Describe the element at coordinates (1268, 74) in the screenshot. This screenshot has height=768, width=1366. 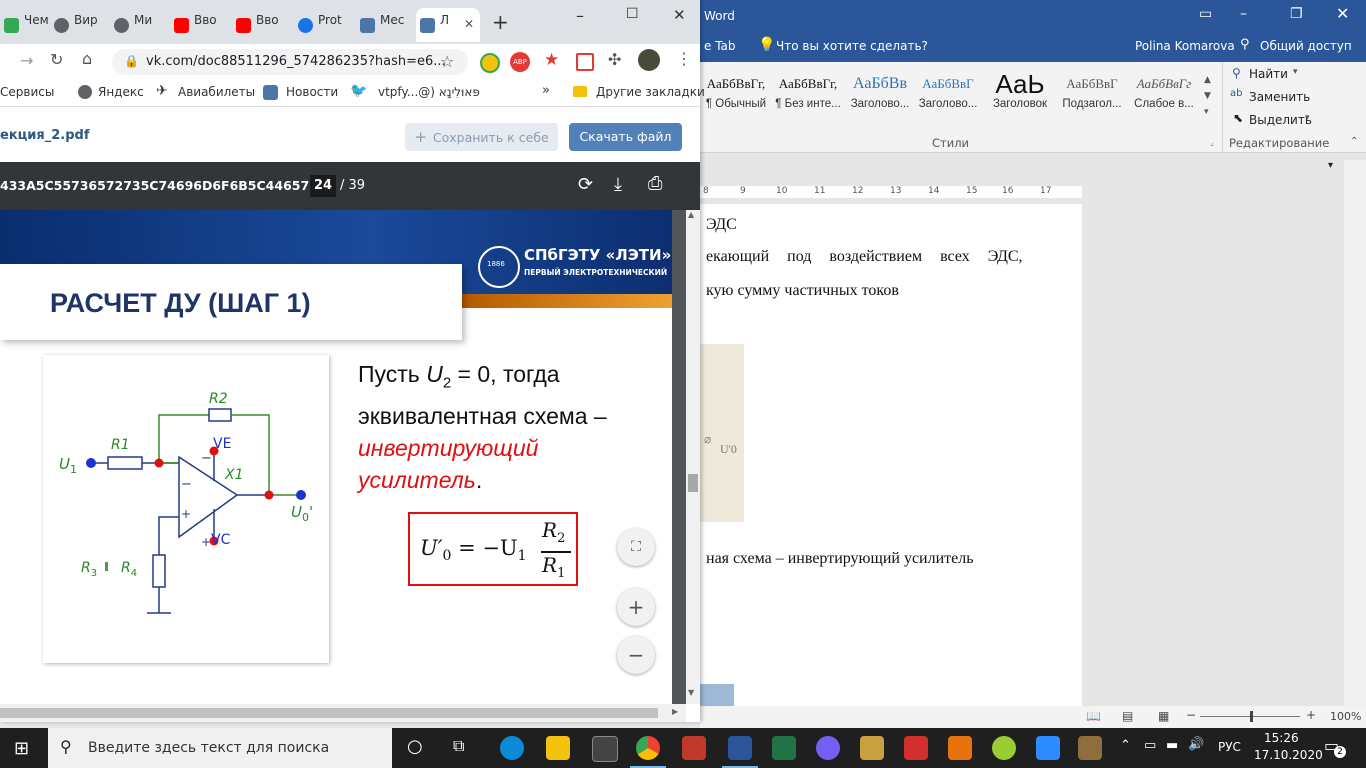
I see `find-button: Найти` at that location.